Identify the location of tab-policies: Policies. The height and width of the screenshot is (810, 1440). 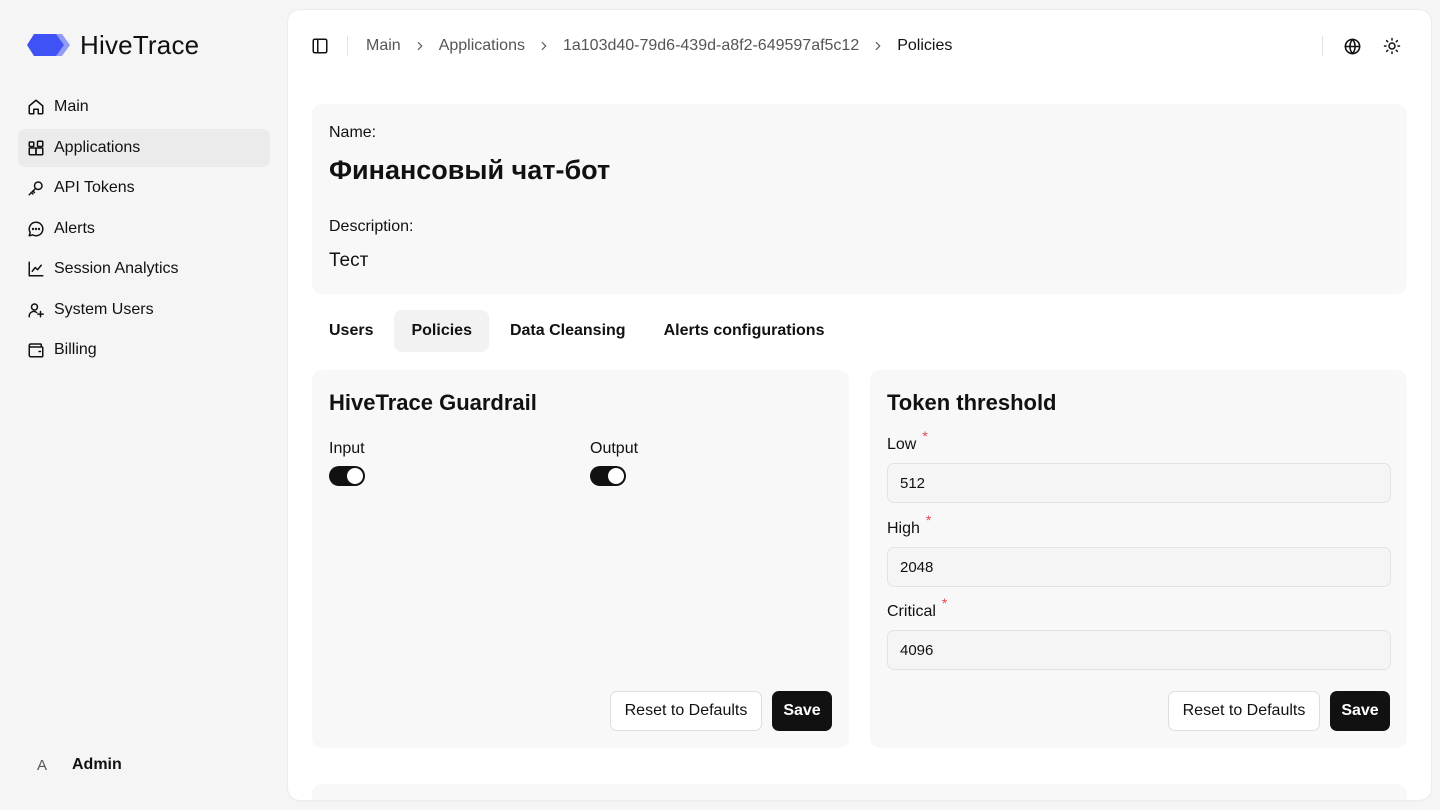
(441, 331).